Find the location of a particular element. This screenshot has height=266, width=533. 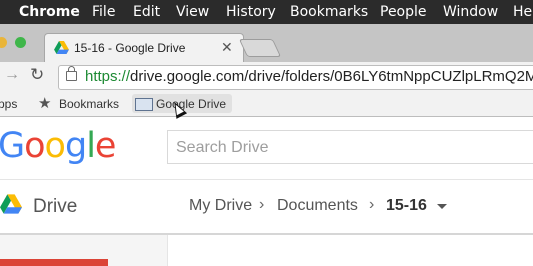

menu-history: History is located at coordinates (251, 12).